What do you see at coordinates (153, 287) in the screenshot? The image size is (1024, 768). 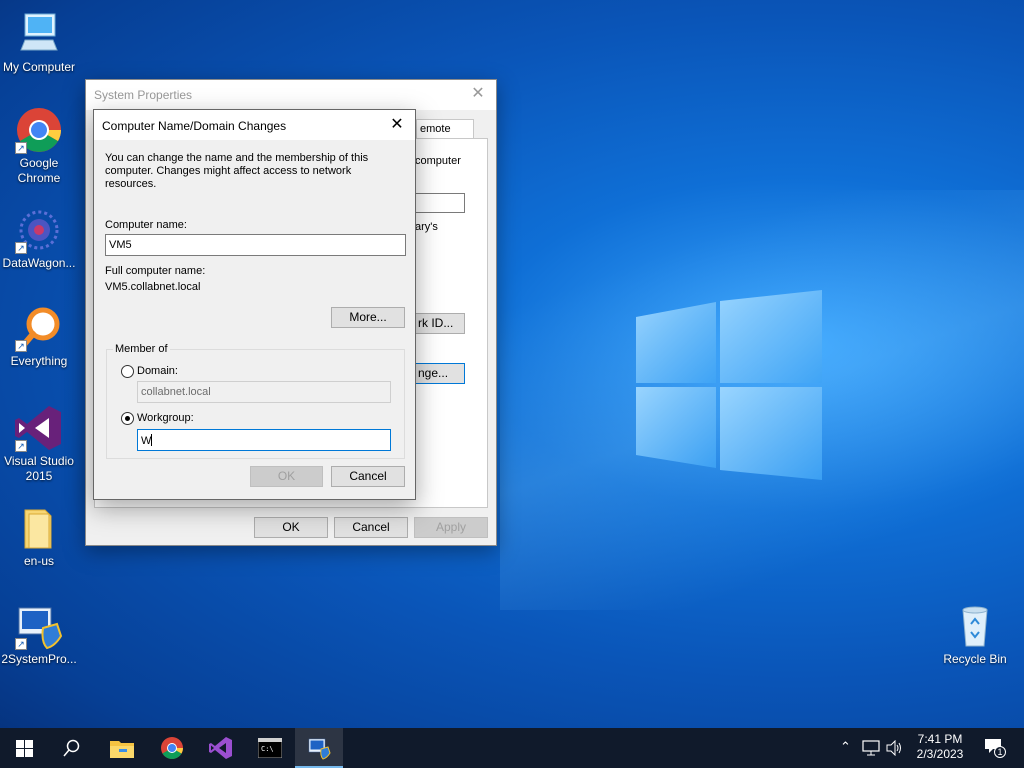 I see `full-computer-name-value: VM5.collabnet.local` at bounding box center [153, 287].